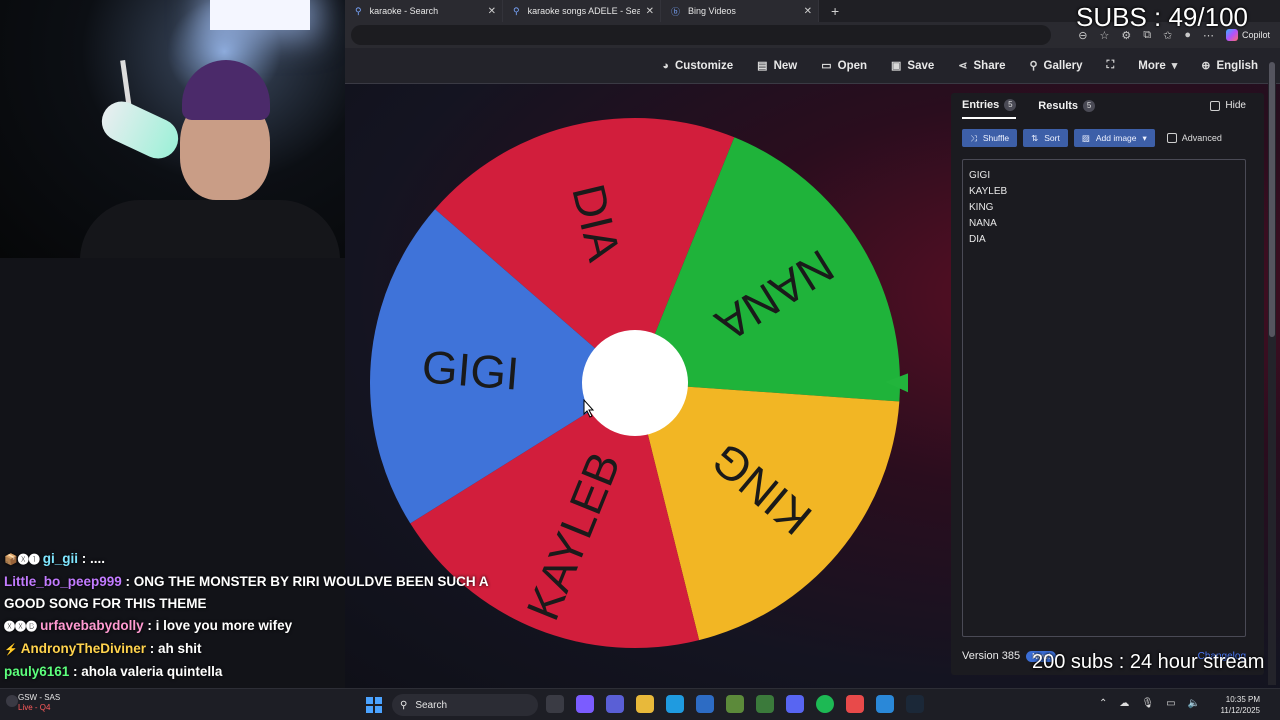 The image size is (1280, 720). Describe the element at coordinates (1148, 662) in the screenshot. I see `stream-goal: 200 subs : 24 hour stream` at that location.